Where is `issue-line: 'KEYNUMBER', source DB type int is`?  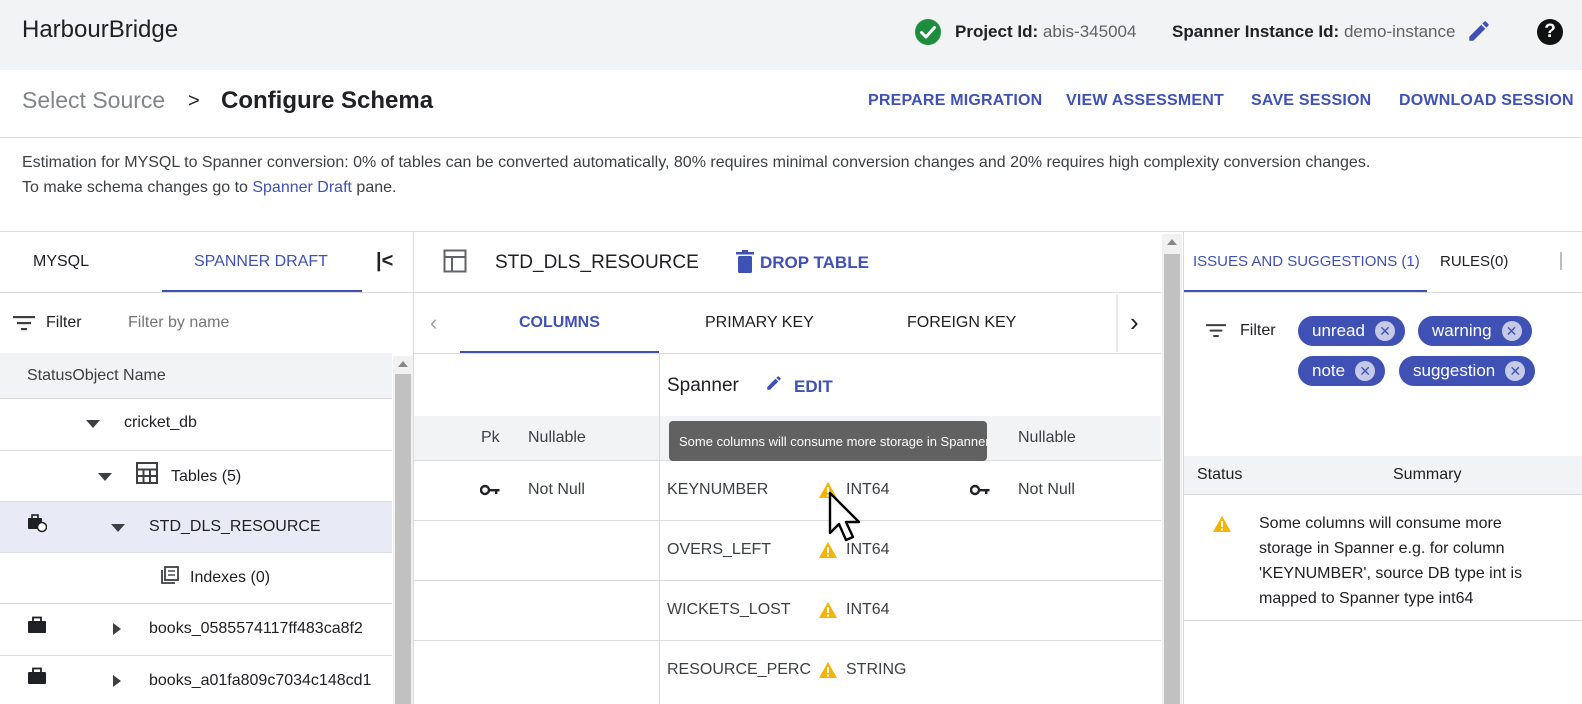 issue-line: 'KEYNUMBER', source DB type int is is located at coordinates (1391, 573).